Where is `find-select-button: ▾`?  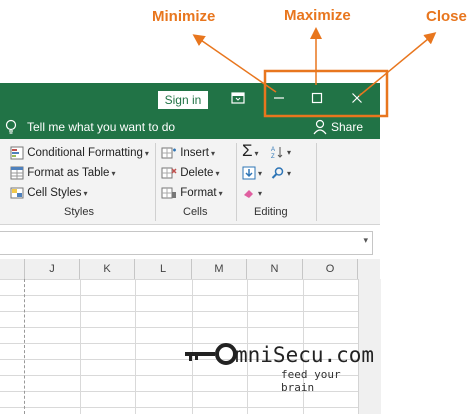 find-select-button: ▾ is located at coordinates (281, 173).